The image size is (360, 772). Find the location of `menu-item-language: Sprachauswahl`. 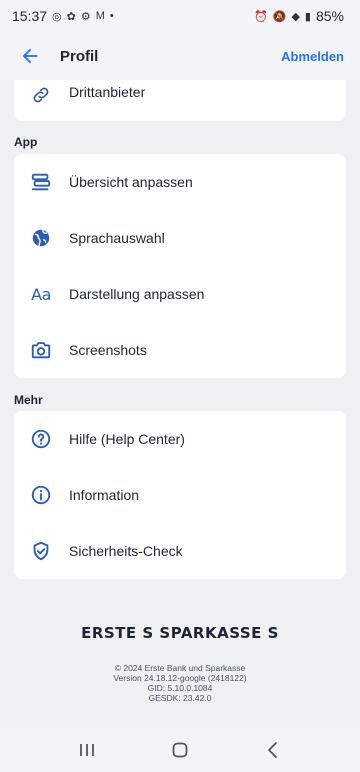

menu-item-language: Sprachauswahl is located at coordinates (180, 238).